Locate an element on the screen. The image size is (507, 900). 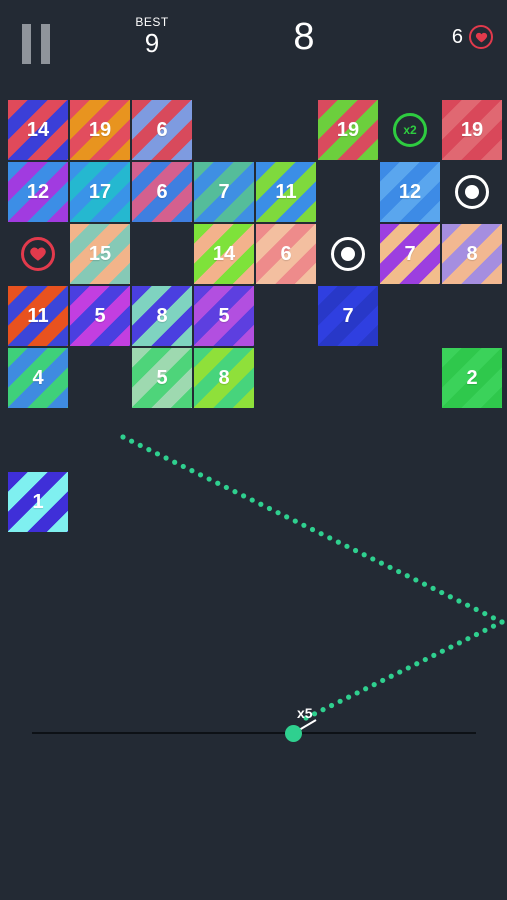
floor-line is located at coordinates (254, 733).